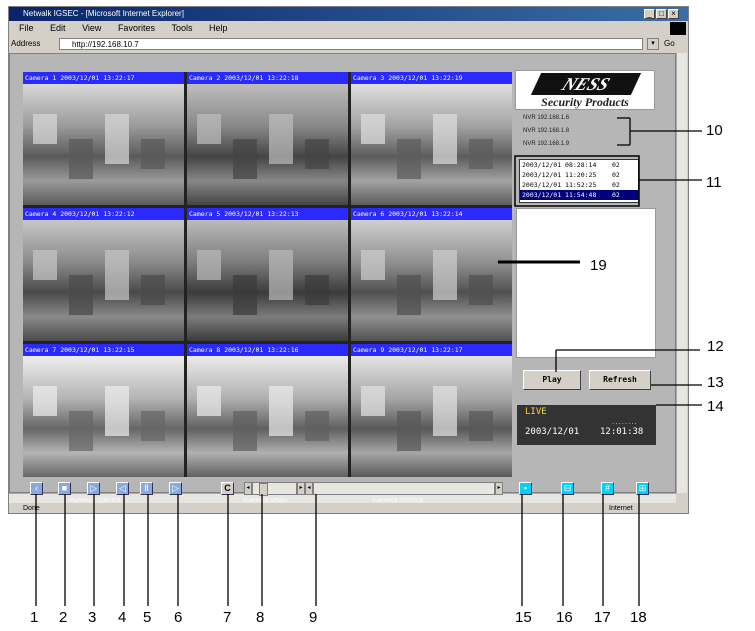 This screenshot has width=755, height=631. Describe the element at coordinates (577, 181) in the screenshot. I see `event-list-highlight` at that location.